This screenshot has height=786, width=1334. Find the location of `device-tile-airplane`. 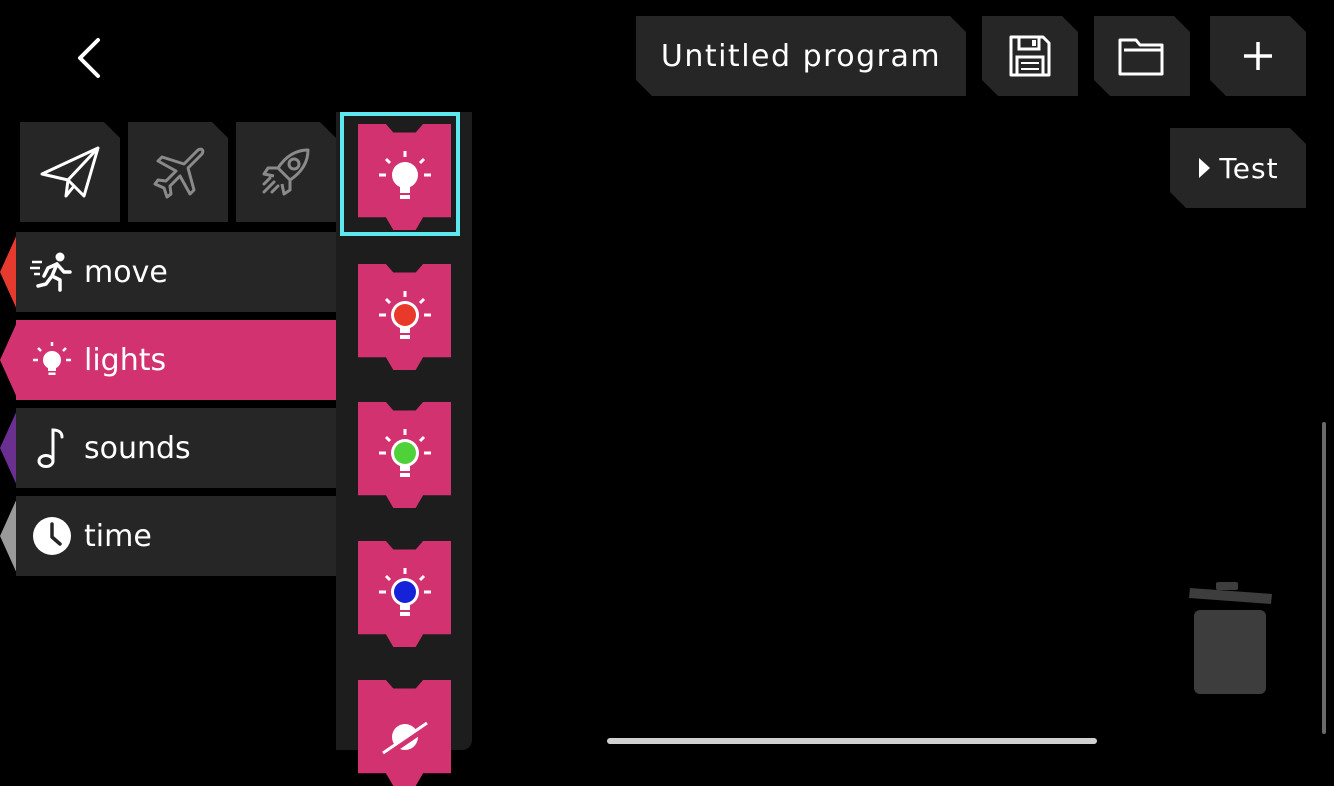

device-tile-airplane is located at coordinates (178, 172).